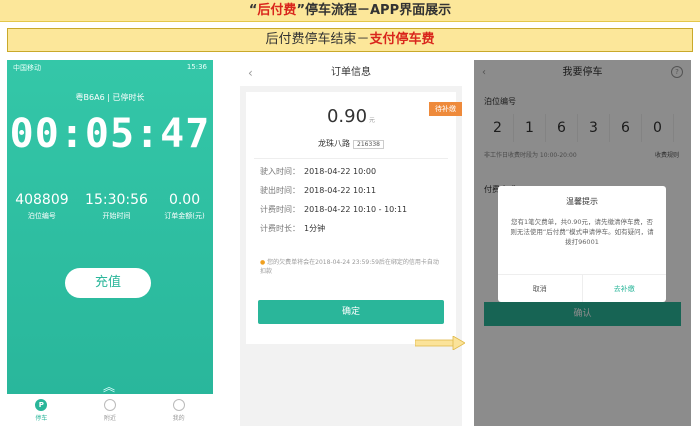 The image size is (700, 434). Describe the element at coordinates (347, 116) in the screenshot. I see `amount-value: 0.90` at that location.